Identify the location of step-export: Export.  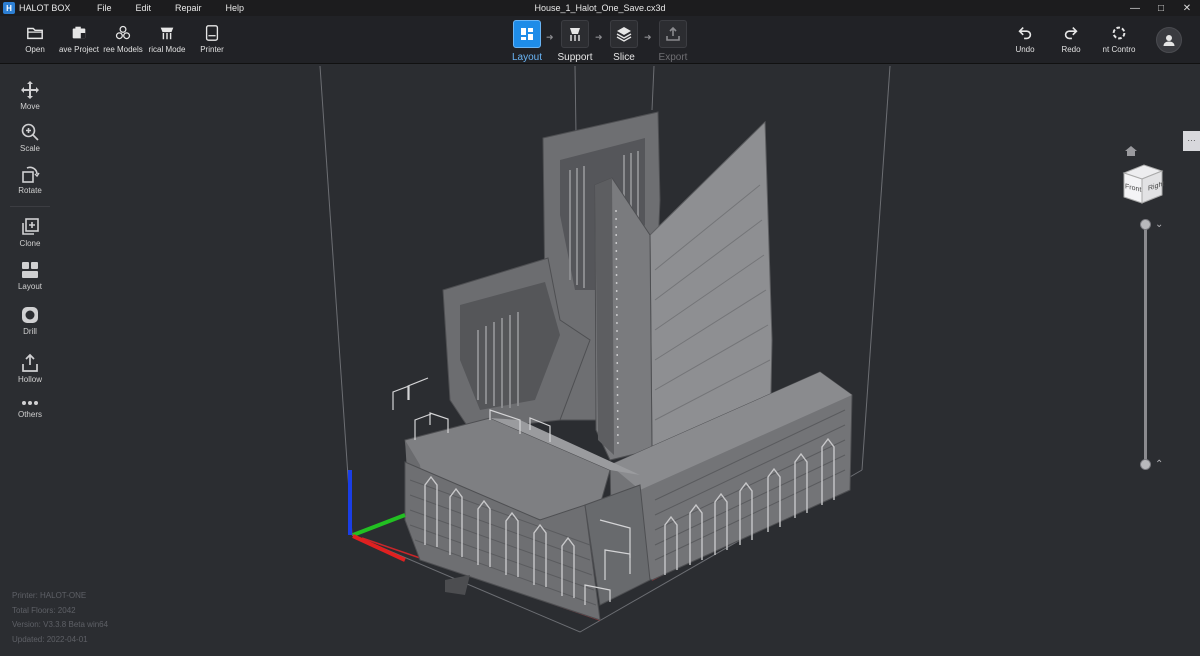
(673, 41).